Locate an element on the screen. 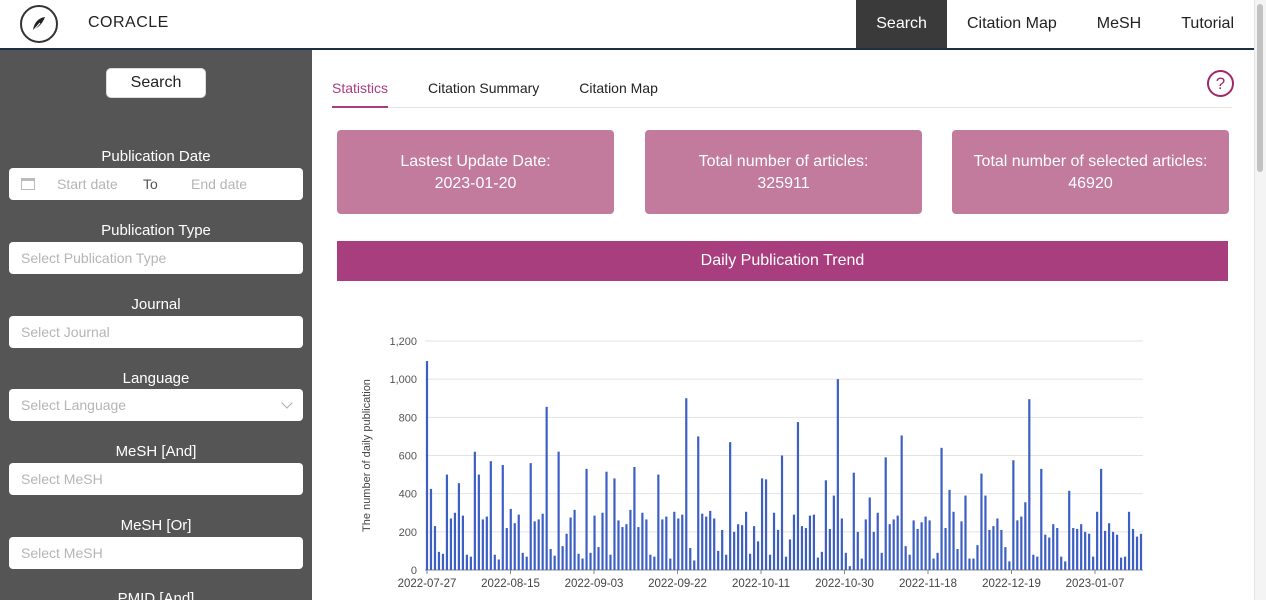  coracle-logo-icon is located at coordinates (39, 24).